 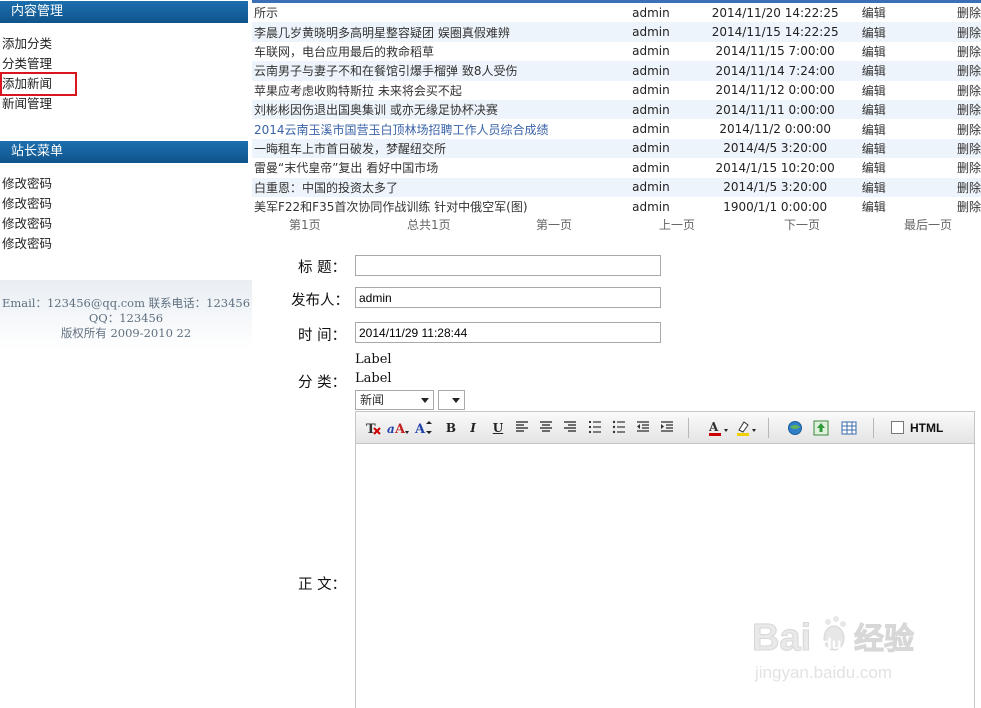 I want to click on font-color-pen-icon: aA, so click(x=398, y=428).